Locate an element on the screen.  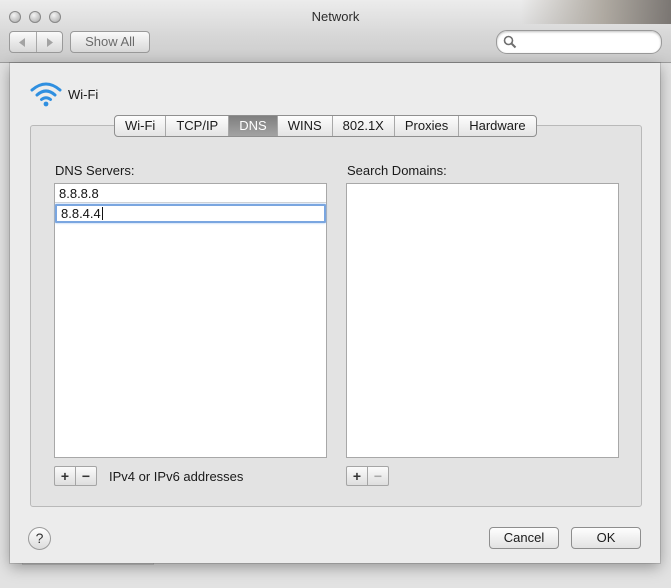
chevron-left-icon is located at coordinates (22, 42).